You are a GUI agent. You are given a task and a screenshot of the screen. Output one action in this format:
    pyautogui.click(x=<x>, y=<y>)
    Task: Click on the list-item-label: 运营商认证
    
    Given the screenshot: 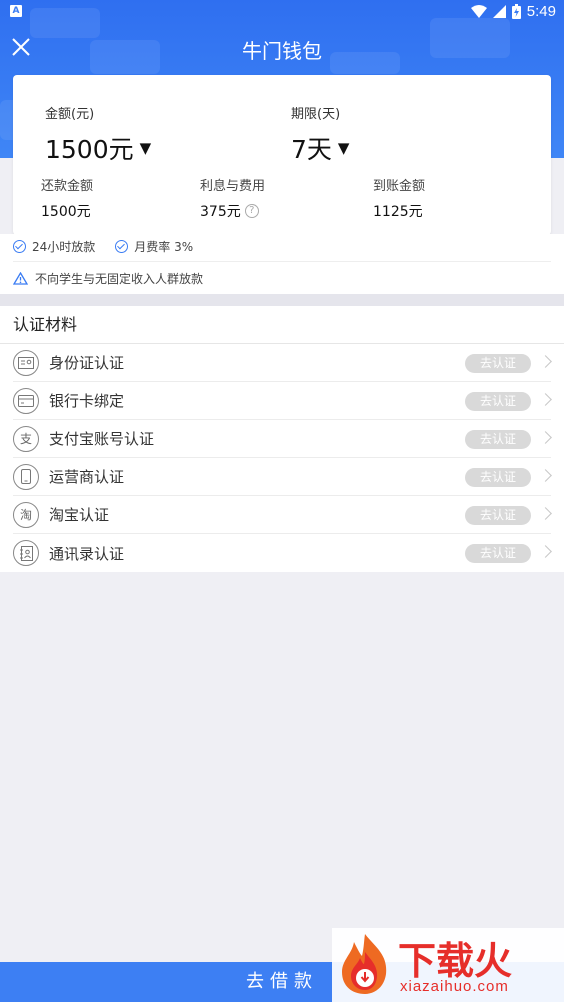 What is the action you would take?
    pyautogui.click(x=87, y=477)
    